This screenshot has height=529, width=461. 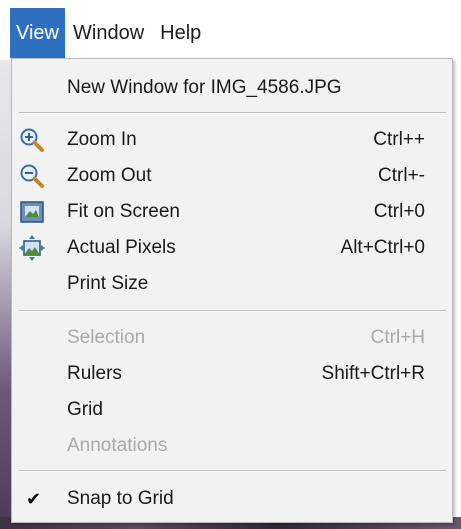 What do you see at coordinates (397, 337) in the screenshot?
I see `menu-item-shortcut: Ctrl+H` at bounding box center [397, 337].